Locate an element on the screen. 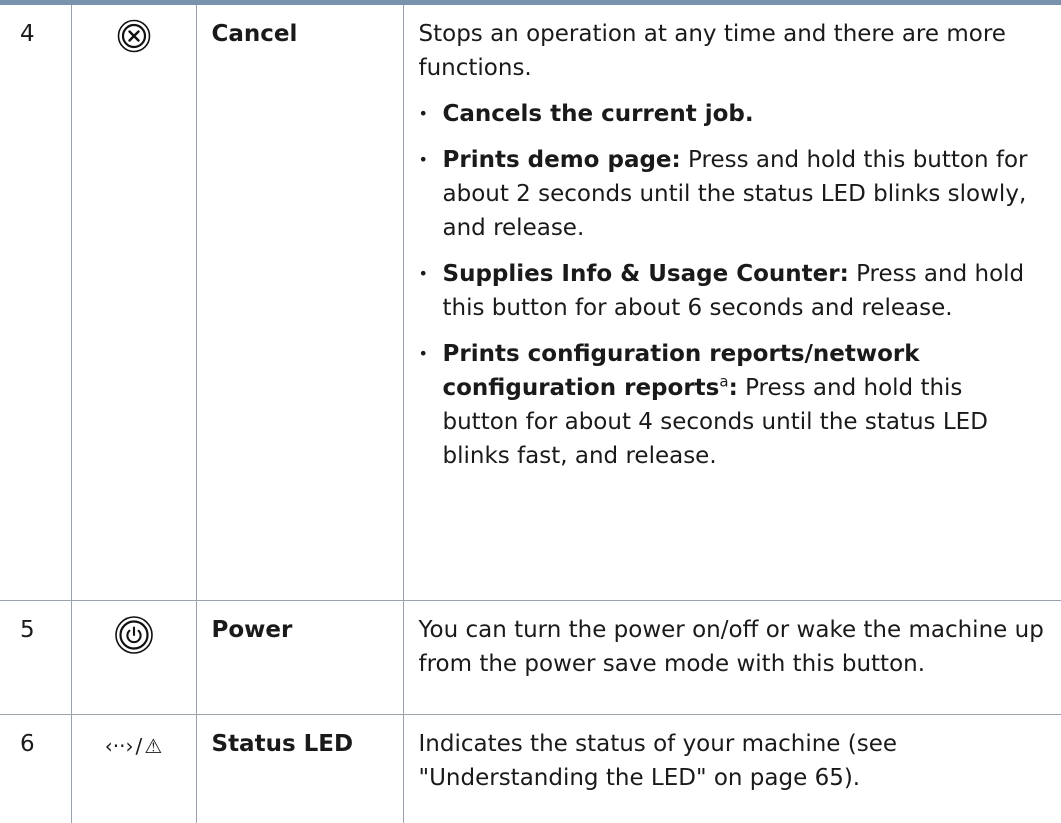  button-name: Power is located at coordinates (299, 658).